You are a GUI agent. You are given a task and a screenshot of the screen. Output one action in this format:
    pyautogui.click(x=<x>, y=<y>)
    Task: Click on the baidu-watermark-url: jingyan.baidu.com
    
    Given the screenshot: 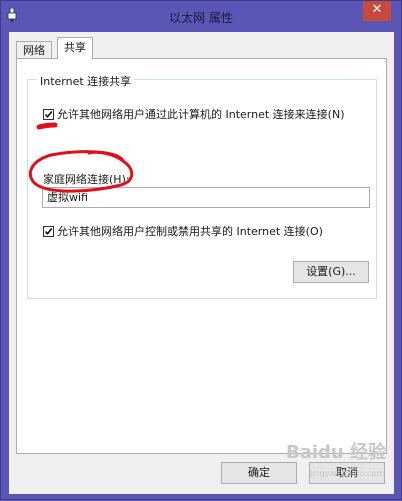 What is the action you would take?
    pyautogui.click(x=347, y=473)
    